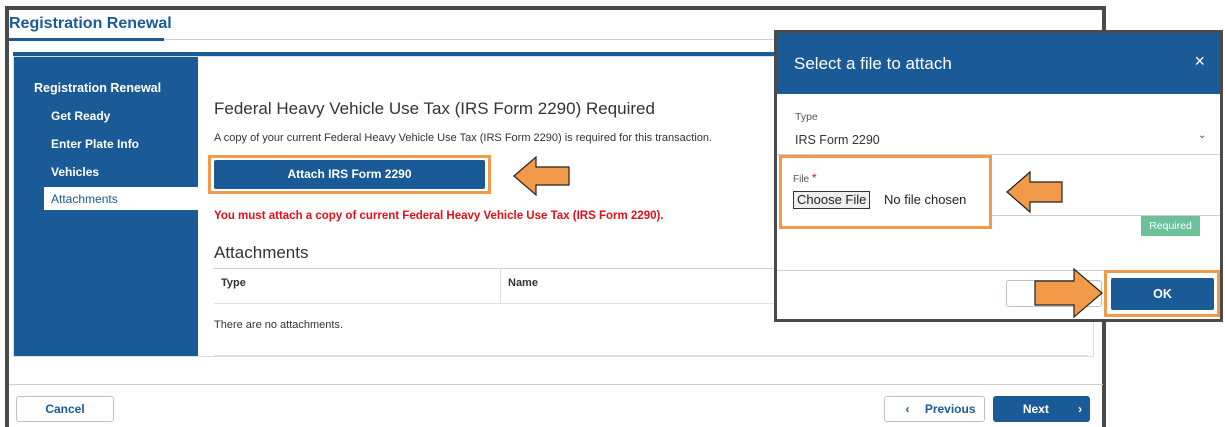 The image size is (1225, 427). Describe the element at coordinates (75, 172) in the screenshot. I see `sidebar-item-vehicles: Vehicles` at that location.